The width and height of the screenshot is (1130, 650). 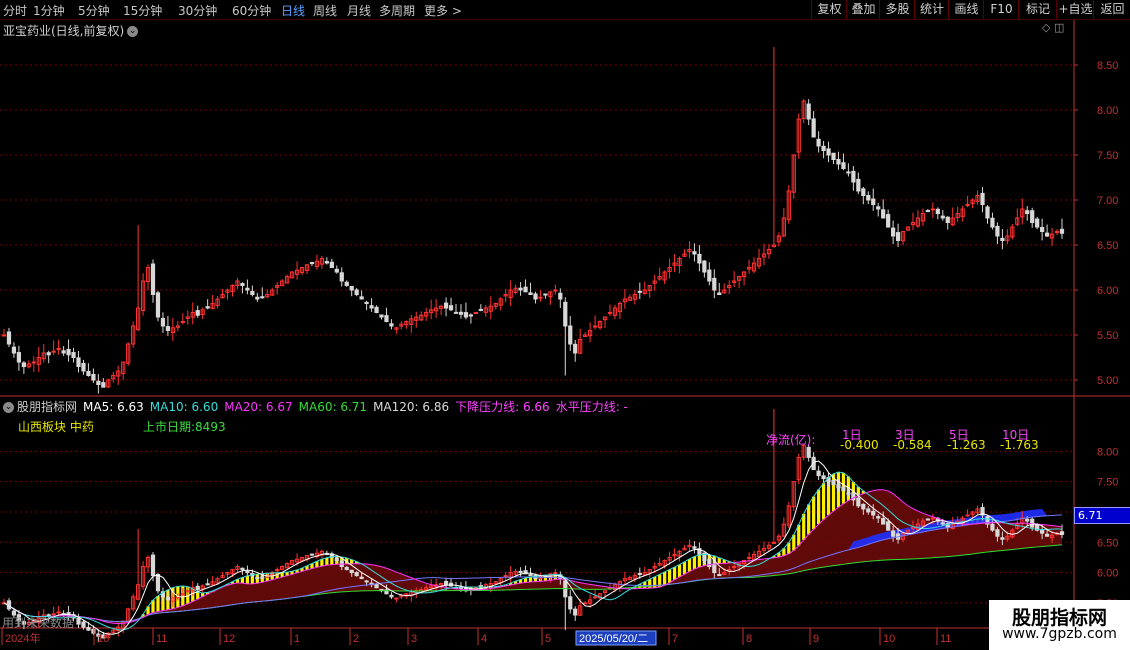 What do you see at coordinates (897, 9) in the screenshot?
I see `toolbar-button-2: 多股` at bounding box center [897, 9].